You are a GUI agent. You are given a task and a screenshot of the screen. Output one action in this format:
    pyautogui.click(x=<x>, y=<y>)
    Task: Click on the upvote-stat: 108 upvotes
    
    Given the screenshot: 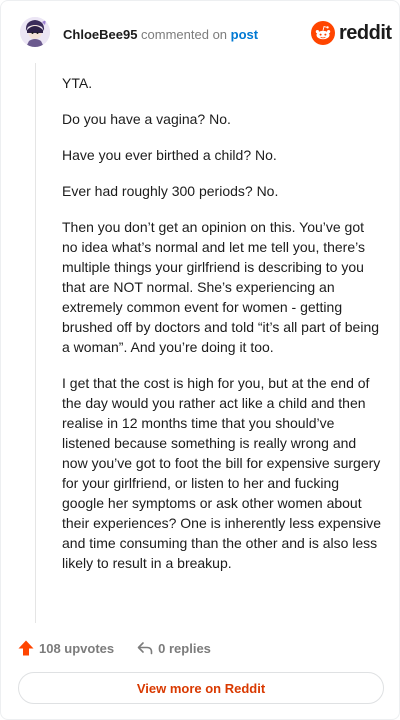 What is the action you would take?
    pyautogui.click(x=65, y=648)
    